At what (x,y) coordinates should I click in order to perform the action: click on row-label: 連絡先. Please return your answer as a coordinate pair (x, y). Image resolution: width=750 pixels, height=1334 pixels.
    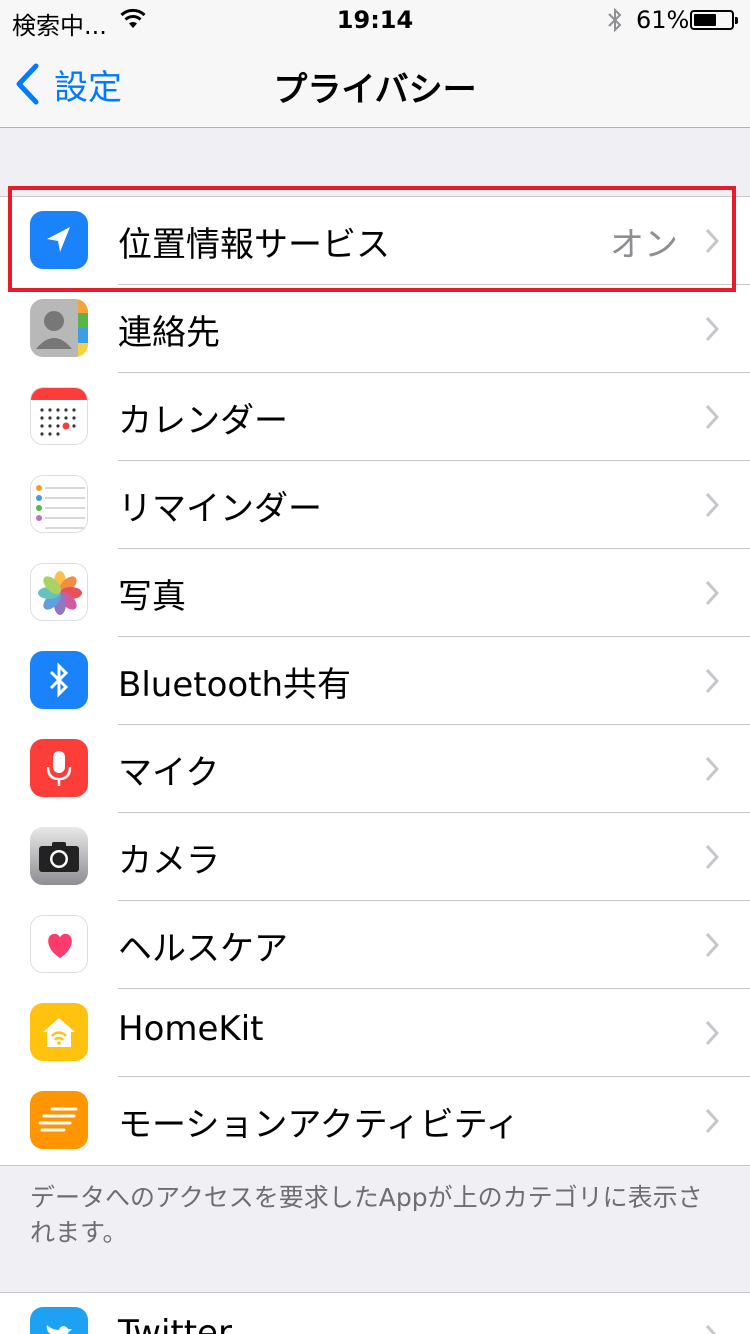
    Looking at the image, I should click on (169, 333).